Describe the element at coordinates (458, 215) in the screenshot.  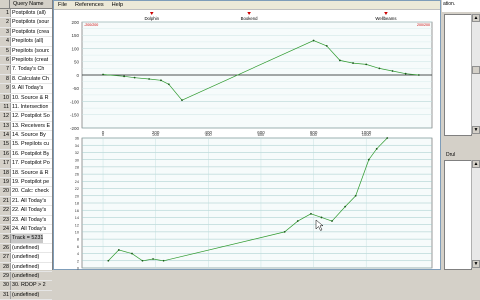
I see `right-list-bottom` at that location.